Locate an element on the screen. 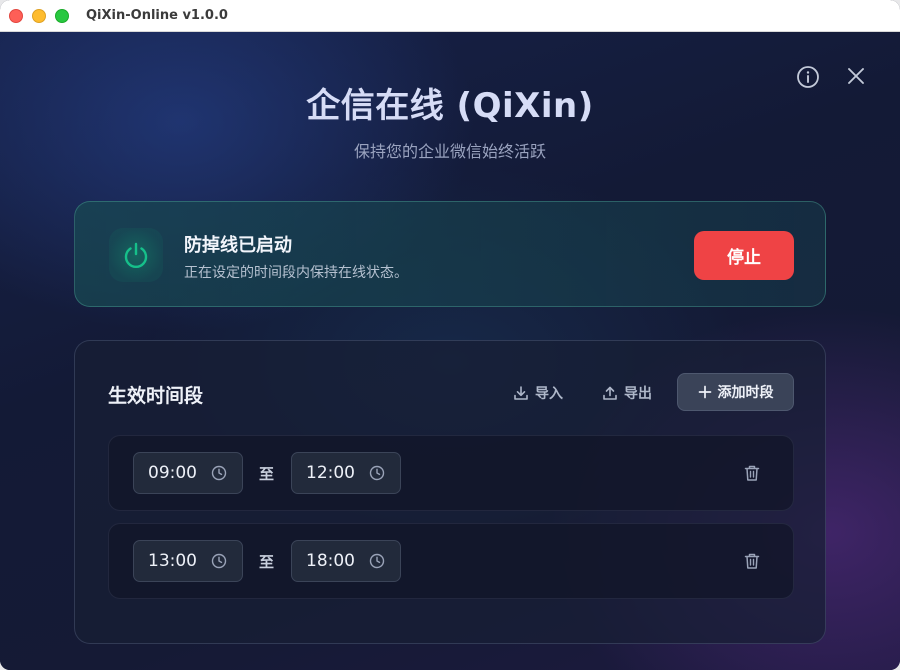  title-bar: QiXin-Online v1.0.0 is located at coordinates (450, 16).